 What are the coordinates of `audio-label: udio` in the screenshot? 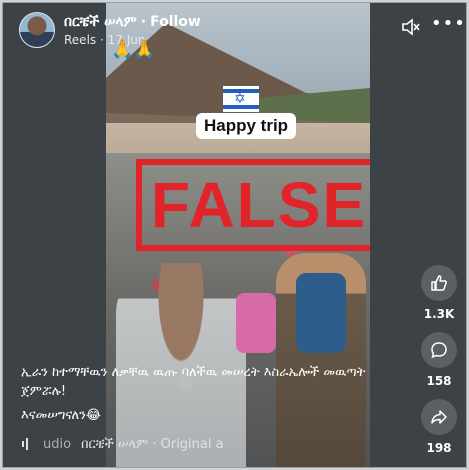 It's located at (57, 444).